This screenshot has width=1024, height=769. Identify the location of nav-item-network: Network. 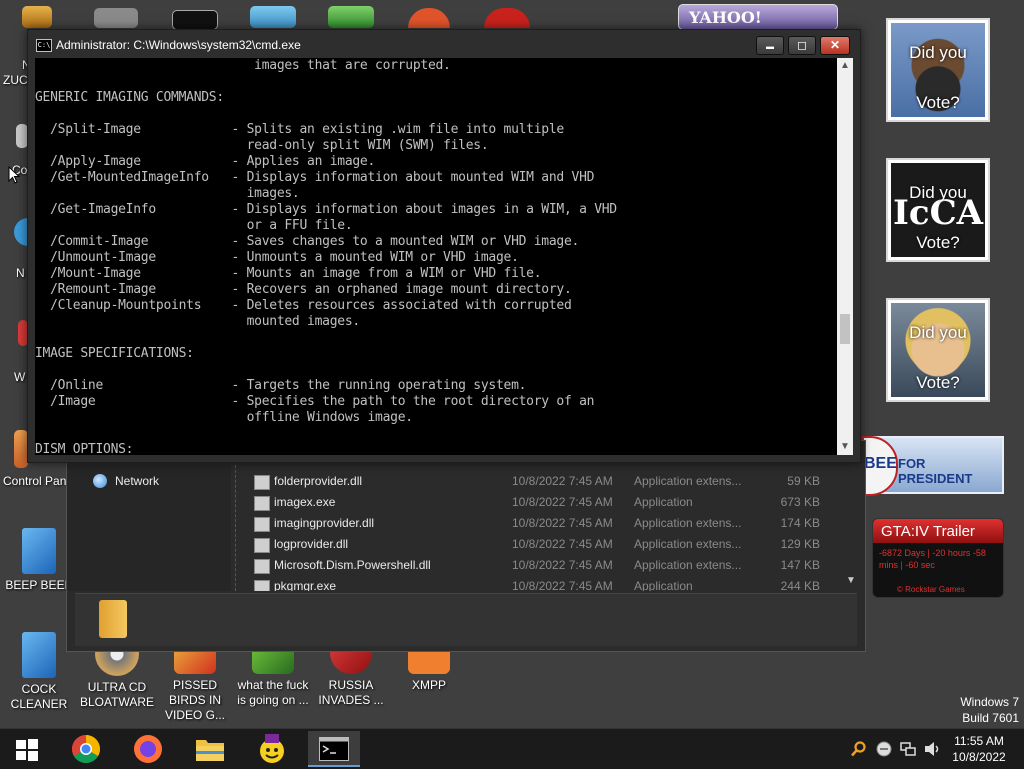
(158, 482).